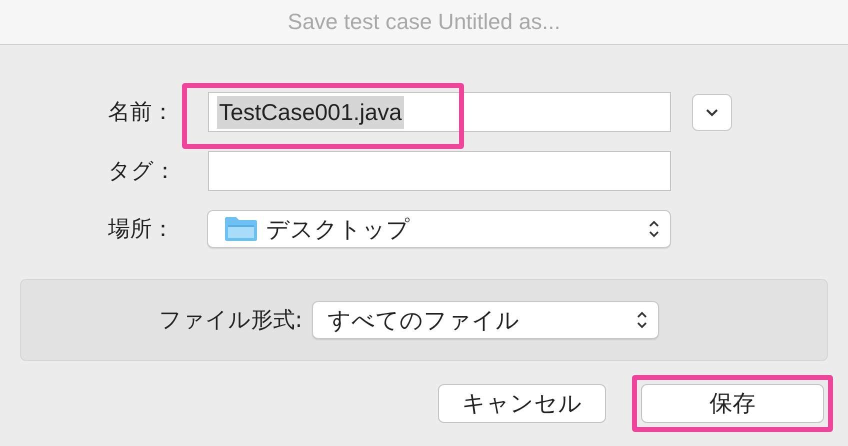 The image size is (848, 446). I want to click on save-button: 保存, so click(732, 403).